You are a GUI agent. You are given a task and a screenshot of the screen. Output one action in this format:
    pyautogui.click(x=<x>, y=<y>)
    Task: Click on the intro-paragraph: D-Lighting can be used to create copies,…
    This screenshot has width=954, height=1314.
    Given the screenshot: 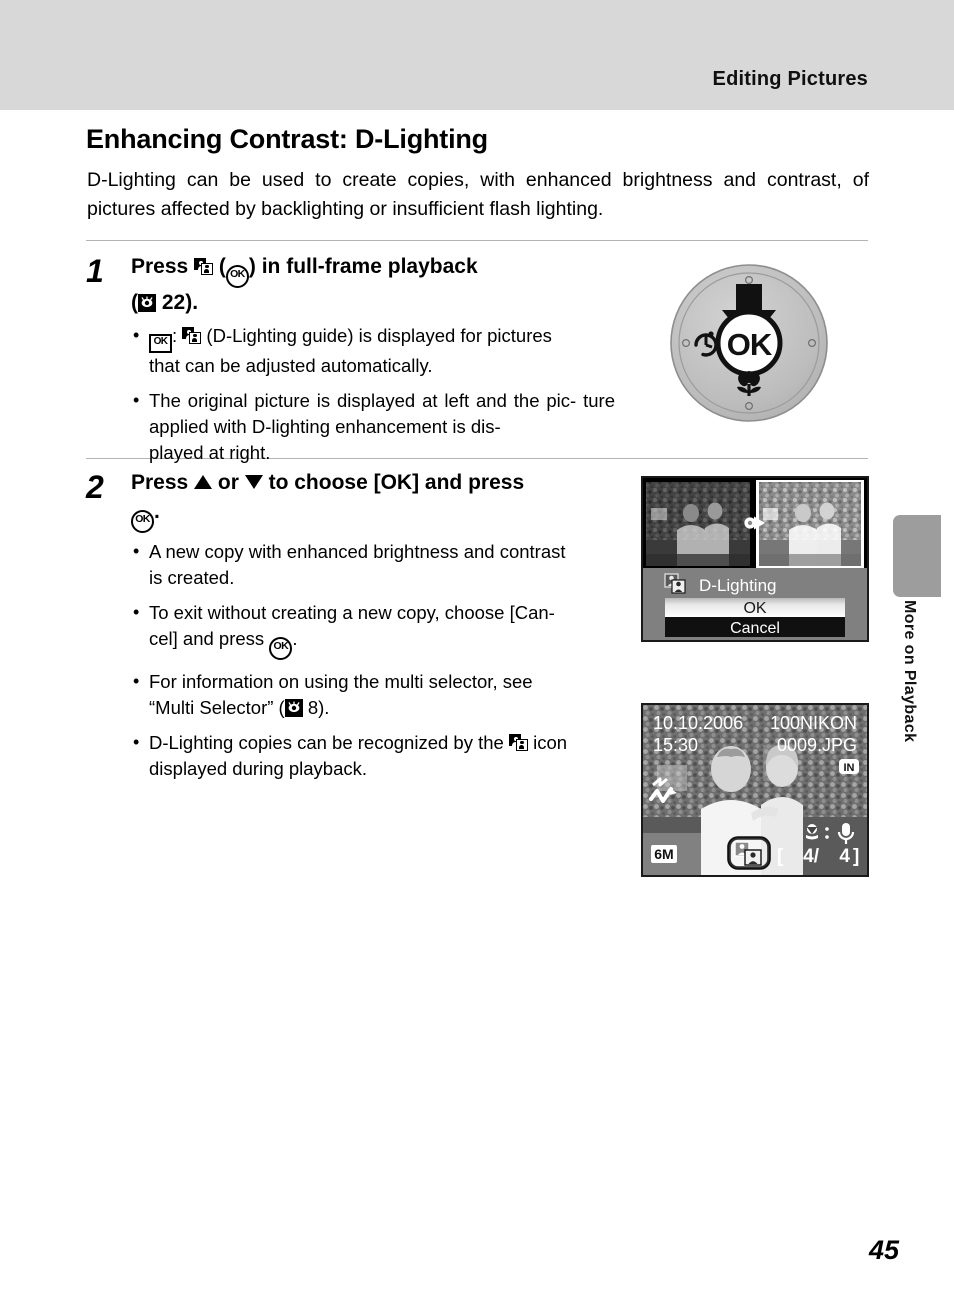 What is the action you would take?
    pyautogui.click(x=478, y=194)
    